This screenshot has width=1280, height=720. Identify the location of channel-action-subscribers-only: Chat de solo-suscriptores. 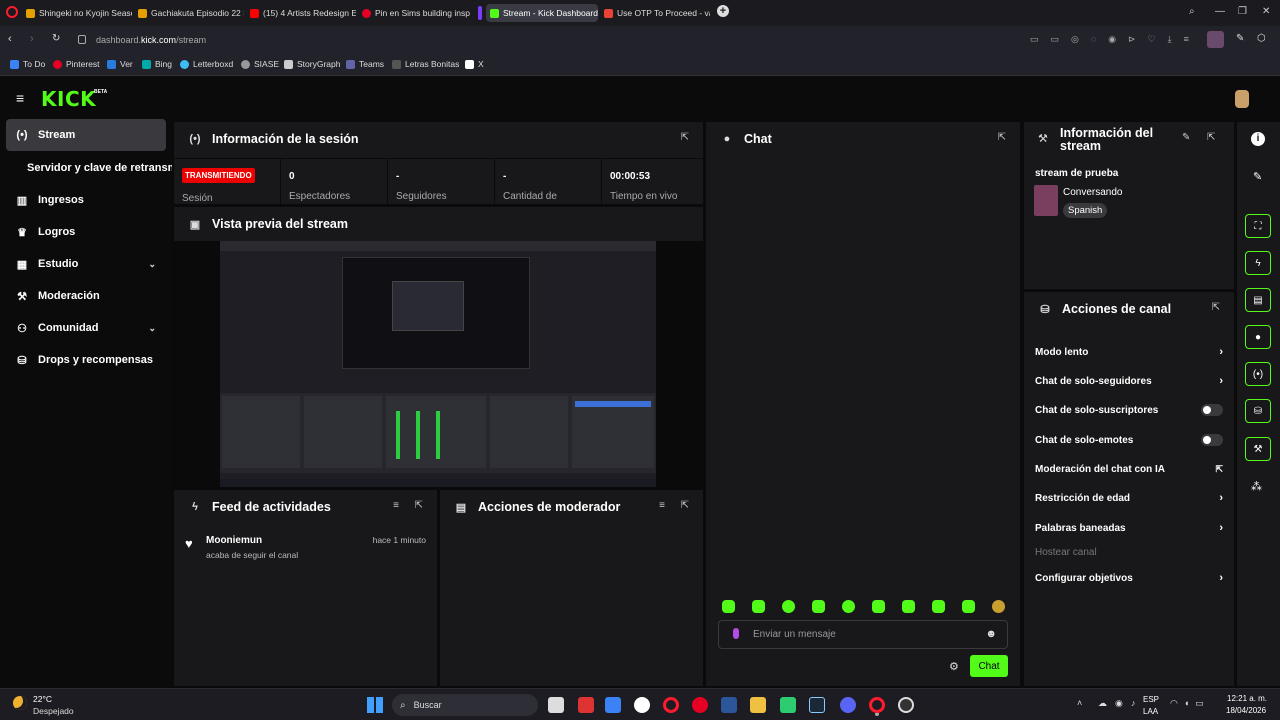
(1129, 410).